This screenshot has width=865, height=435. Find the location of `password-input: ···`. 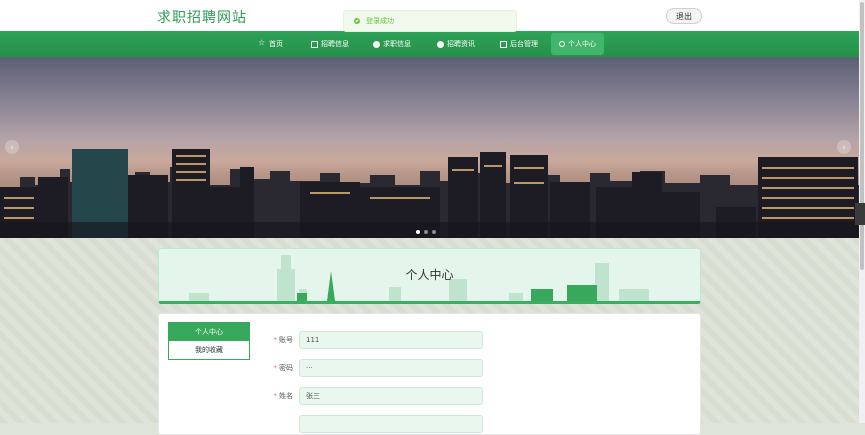

password-input: ··· is located at coordinates (391, 368).